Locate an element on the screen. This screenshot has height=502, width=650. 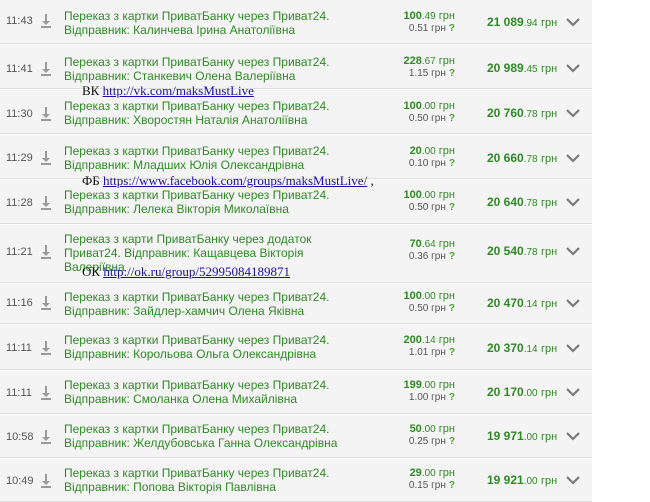
balance: 20 640.78 грн is located at coordinates (522, 202).